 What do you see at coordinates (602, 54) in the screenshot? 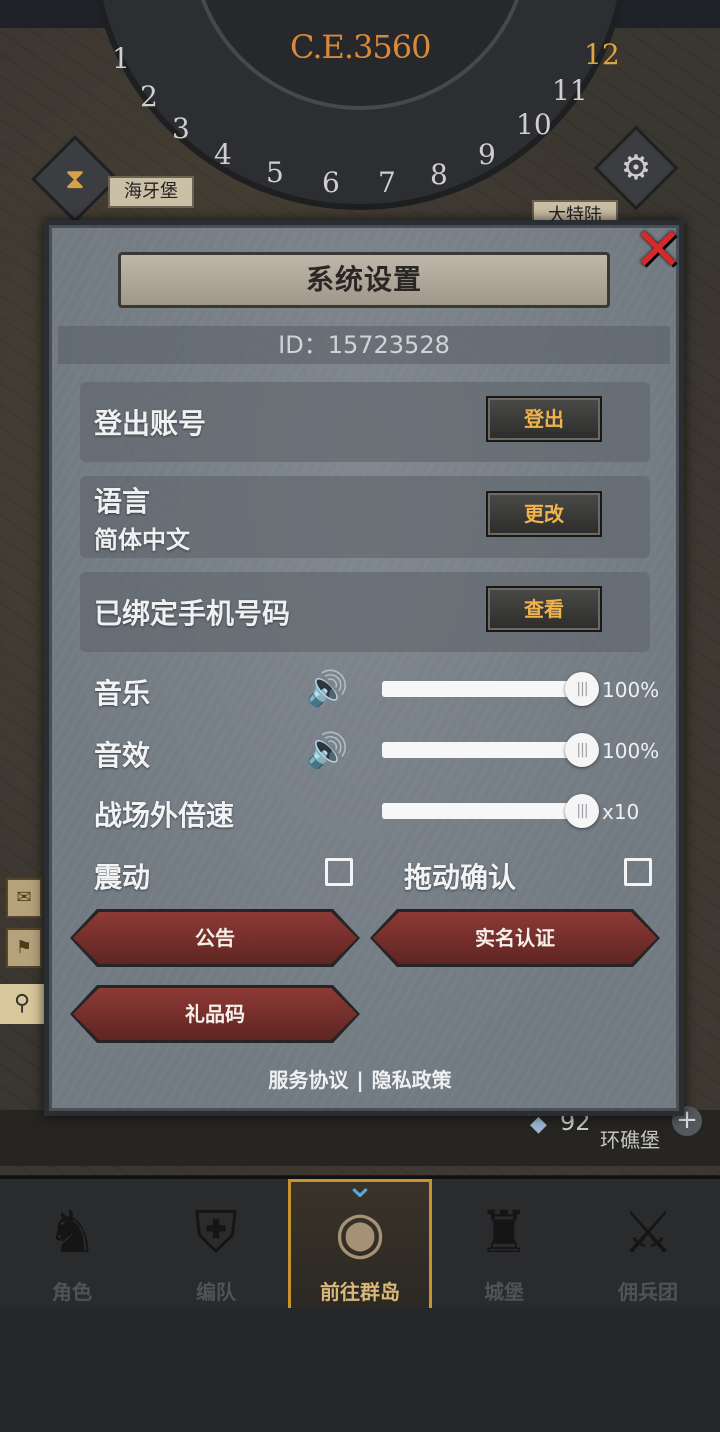
I see `dial-number-current: 12` at bounding box center [602, 54].